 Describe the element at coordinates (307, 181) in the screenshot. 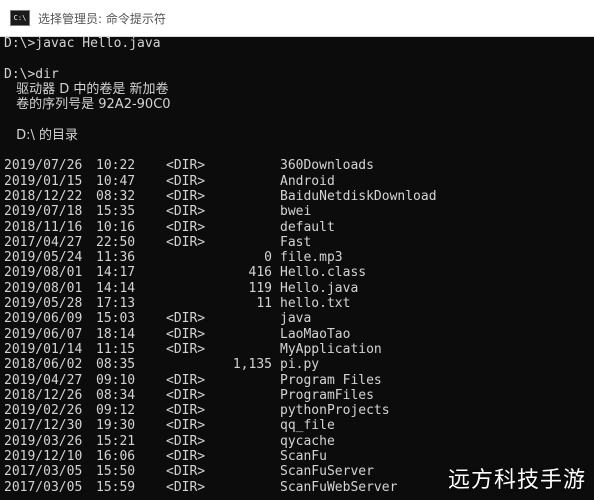

I see `entry-name: Android` at that location.